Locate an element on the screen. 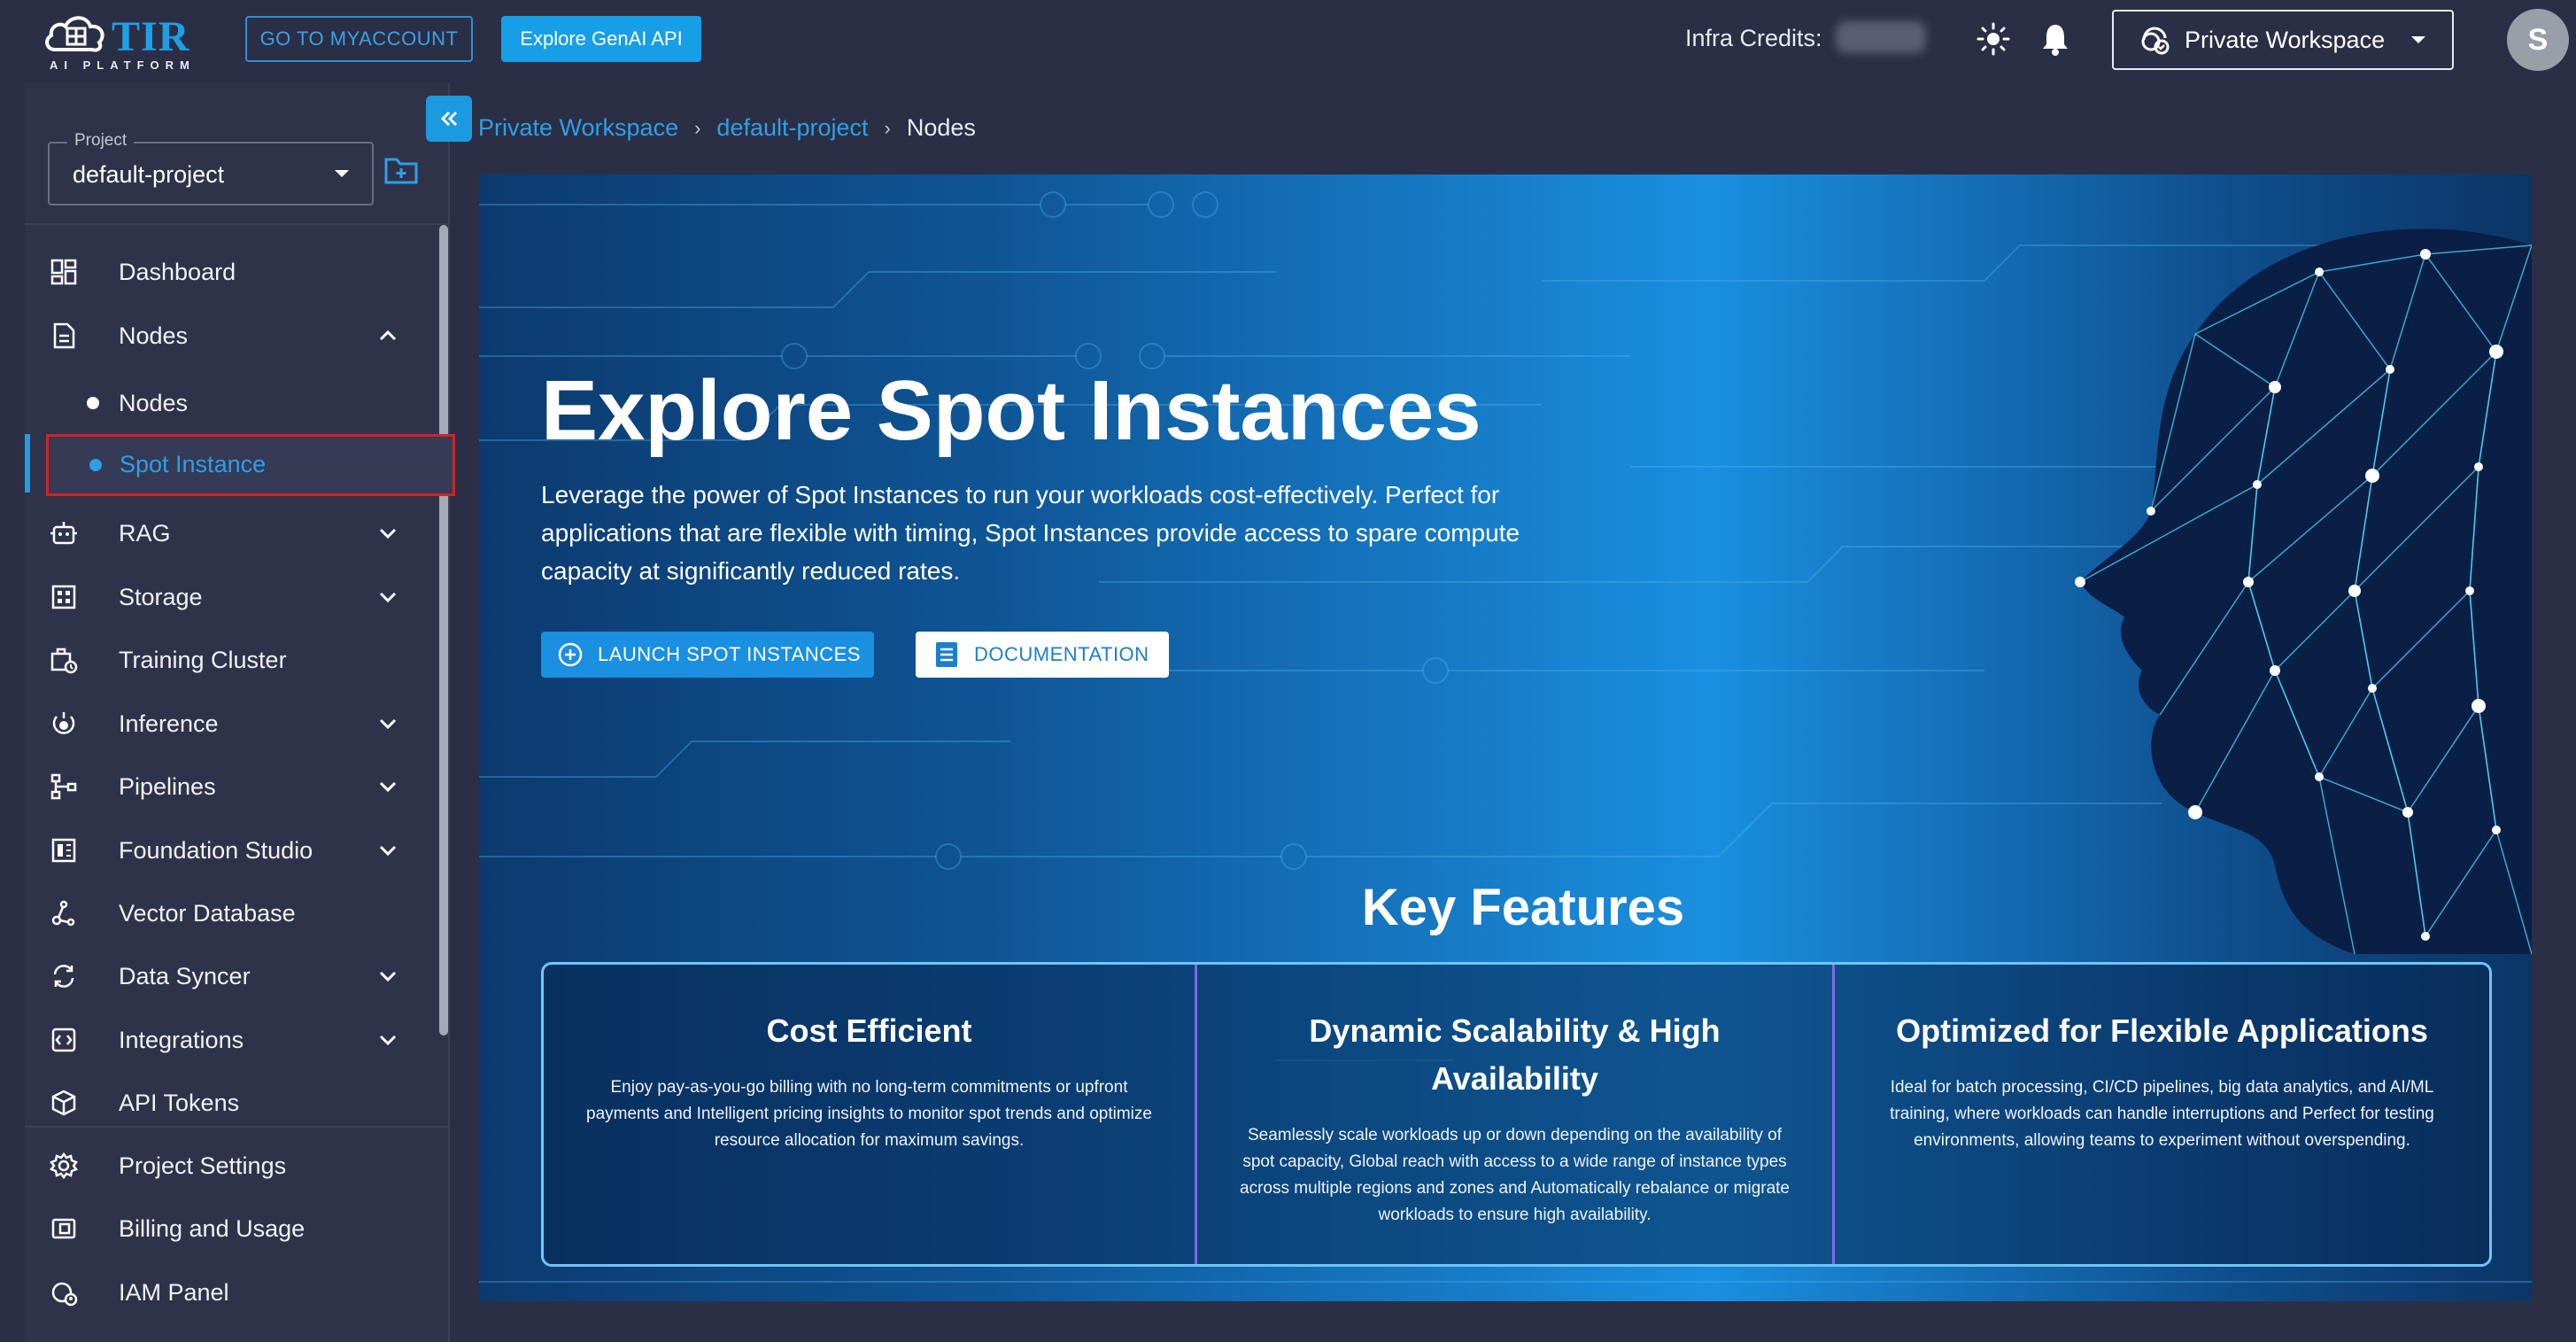 Image resolution: width=2576 pixels, height=1342 pixels. integration-icon is located at coordinates (64, 1040).